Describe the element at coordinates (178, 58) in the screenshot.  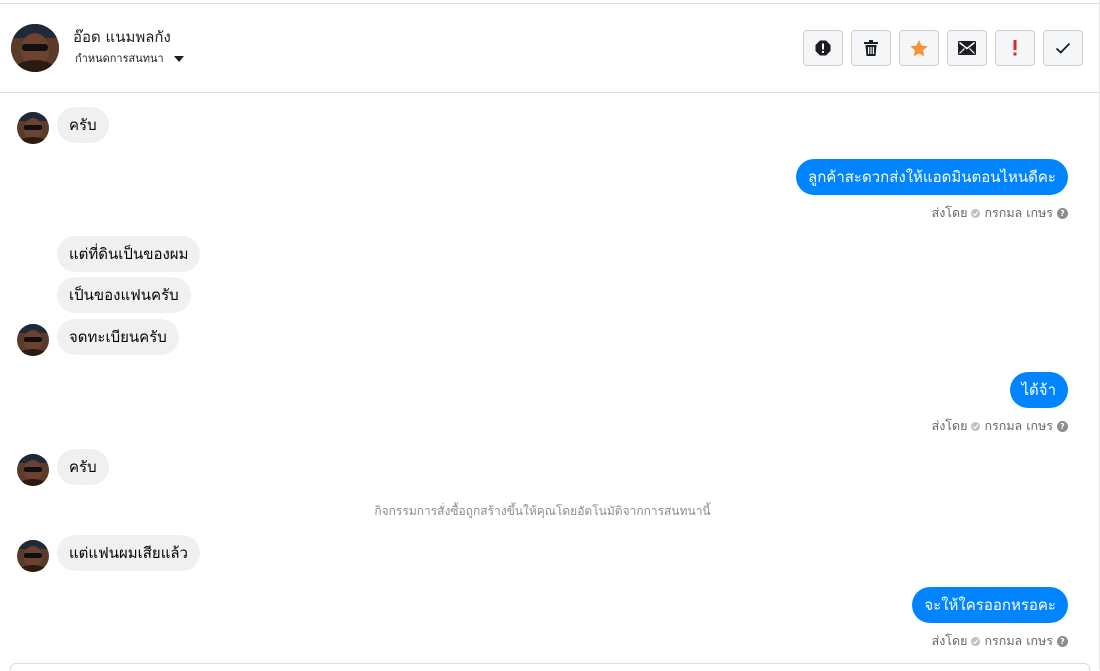
I see `caret-down-icon` at that location.